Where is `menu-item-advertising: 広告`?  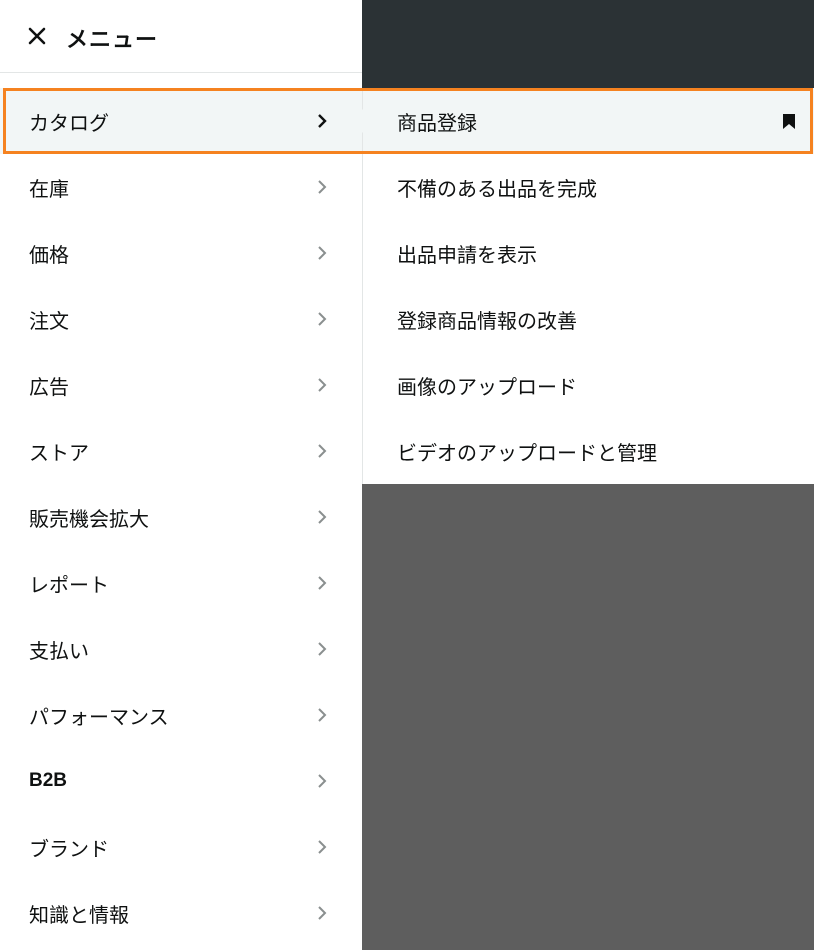
menu-item-advertising: 広告 is located at coordinates (181, 385).